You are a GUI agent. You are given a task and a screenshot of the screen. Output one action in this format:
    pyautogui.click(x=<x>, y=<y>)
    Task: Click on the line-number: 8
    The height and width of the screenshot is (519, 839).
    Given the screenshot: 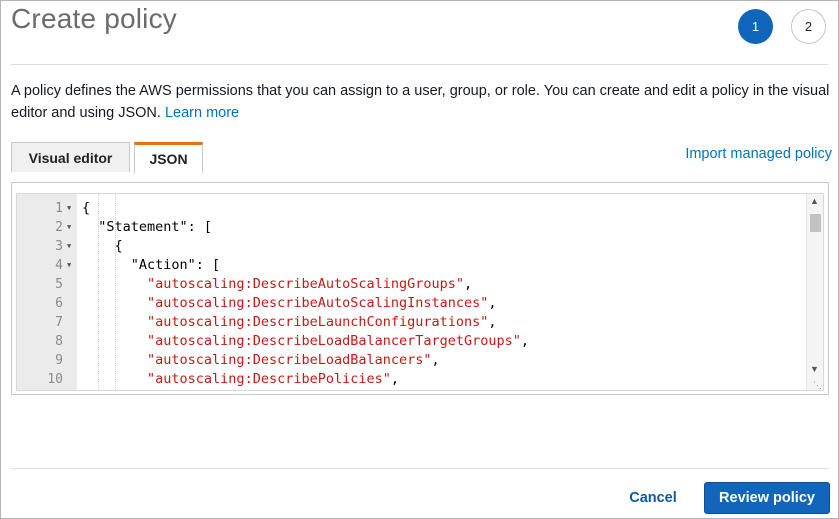 What is the action you would take?
    pyautogui.click(x=59, y=341)
    